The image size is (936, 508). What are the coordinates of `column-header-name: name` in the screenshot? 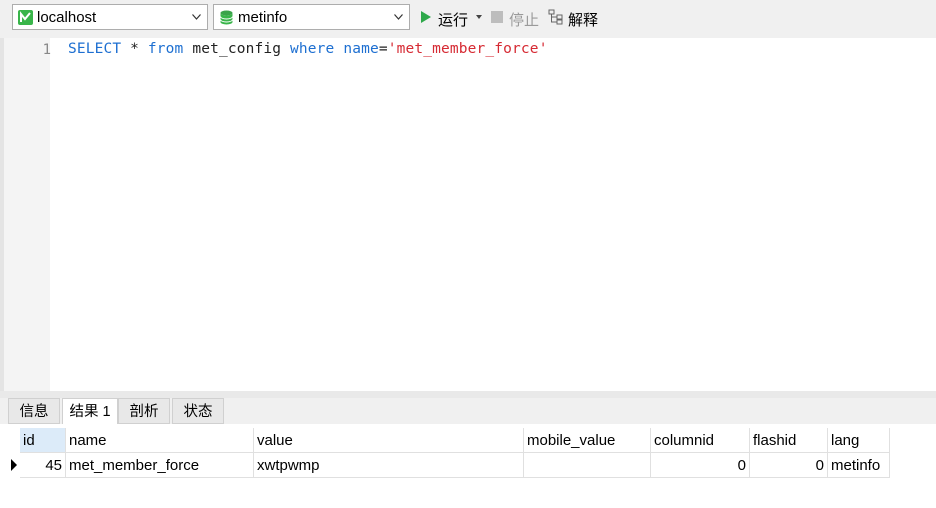 It's located at (160, 440).